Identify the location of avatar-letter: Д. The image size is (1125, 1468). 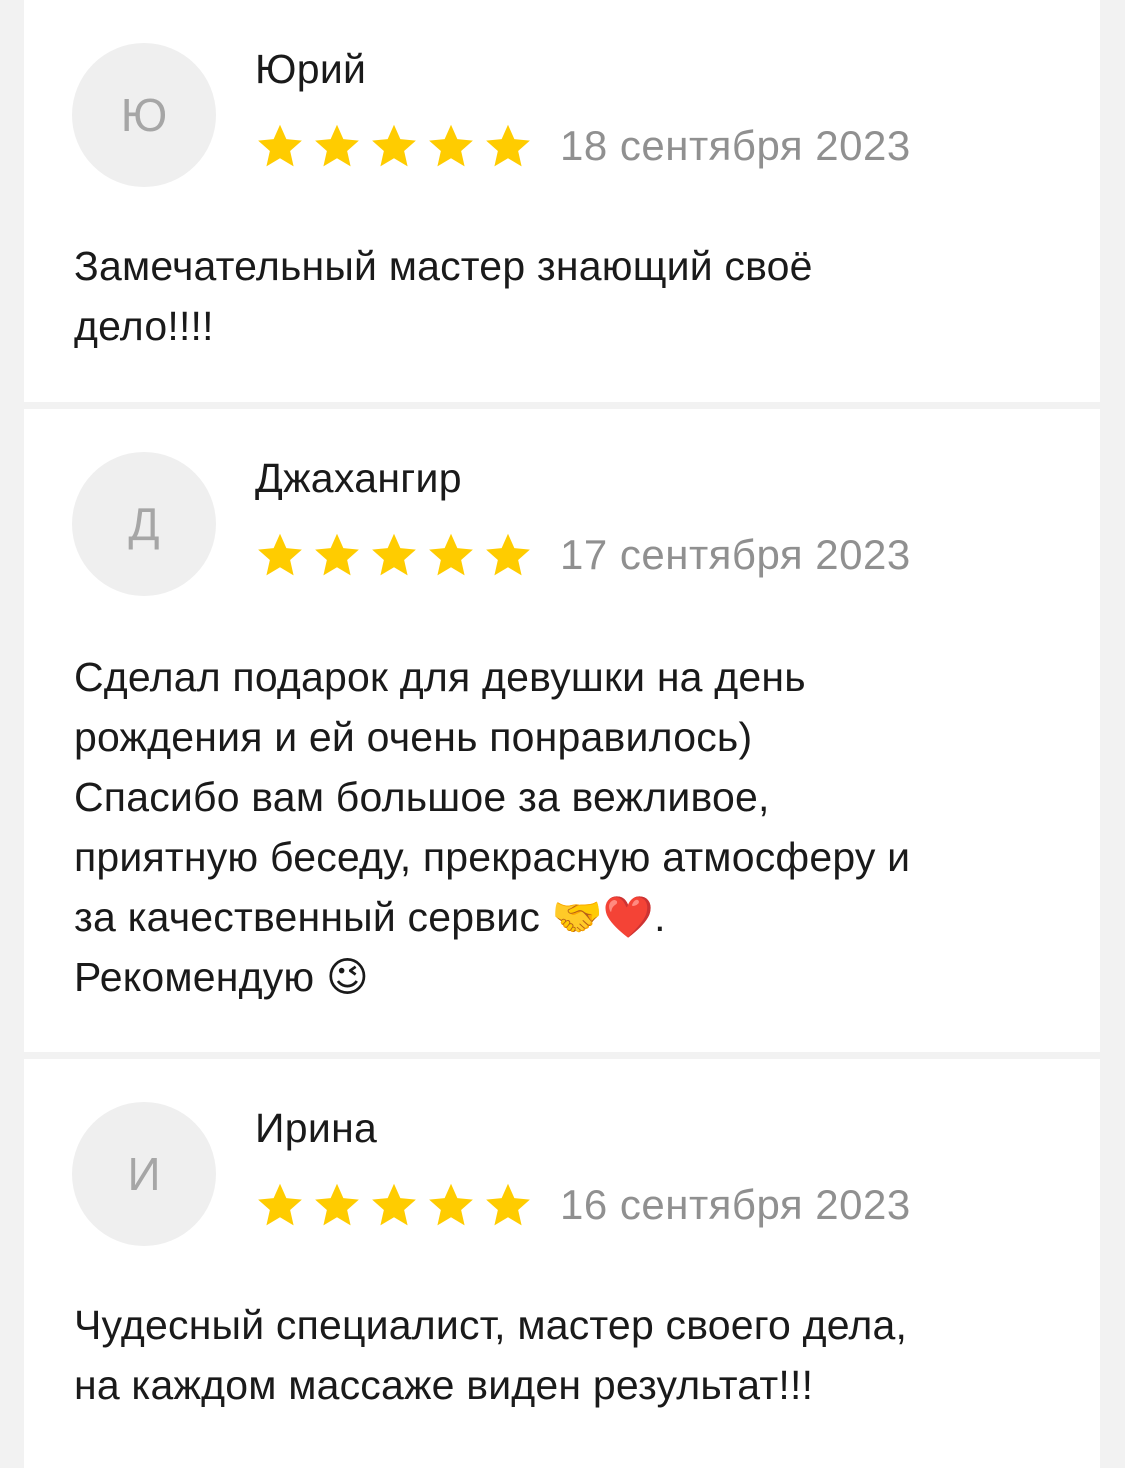
(144, 524).